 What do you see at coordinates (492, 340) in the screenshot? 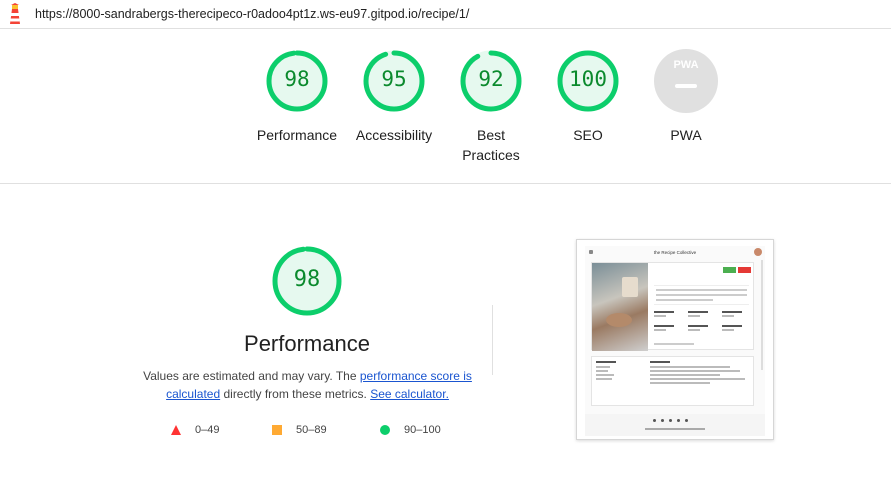
I see `vertical-divider` at bounding box center [492, 340].